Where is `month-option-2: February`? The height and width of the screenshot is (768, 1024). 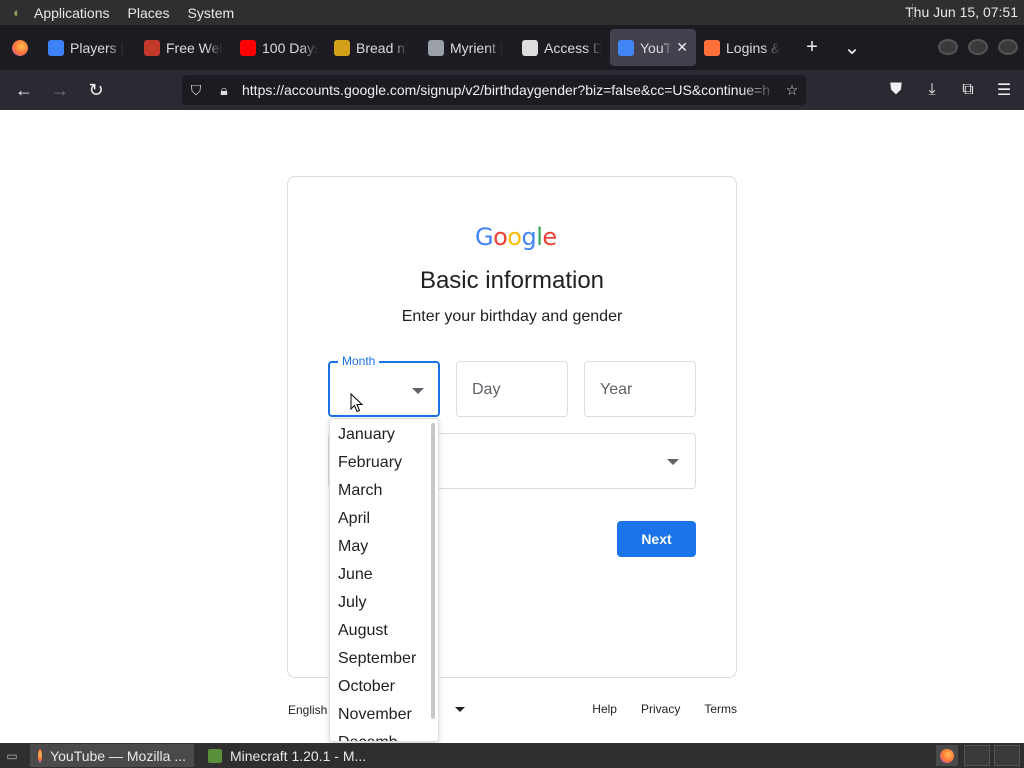 month-option-2: February is located at coordinates (384, 463).